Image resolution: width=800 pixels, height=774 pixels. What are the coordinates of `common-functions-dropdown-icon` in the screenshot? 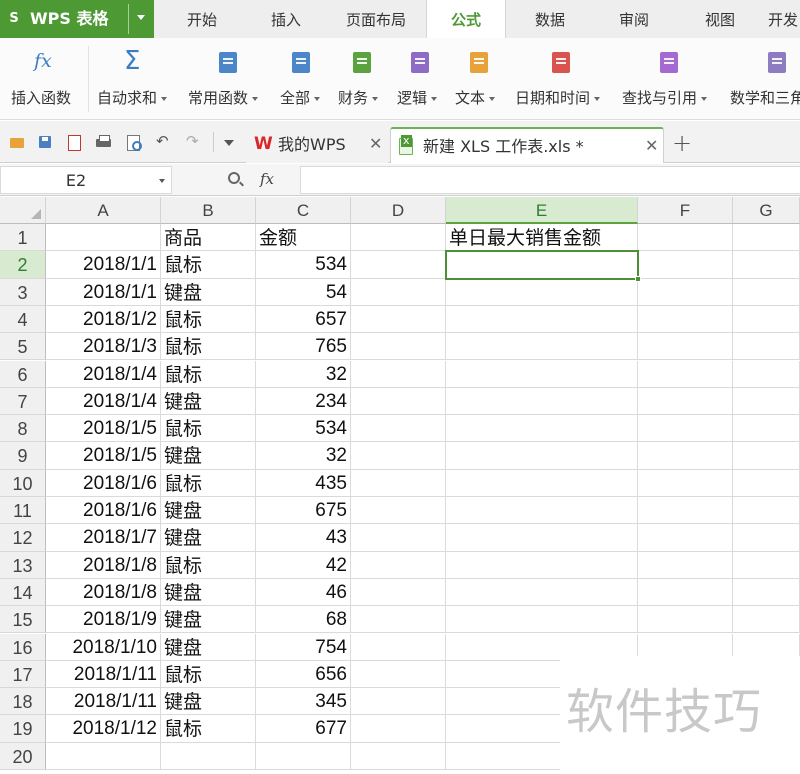 It's located at (255, 98).